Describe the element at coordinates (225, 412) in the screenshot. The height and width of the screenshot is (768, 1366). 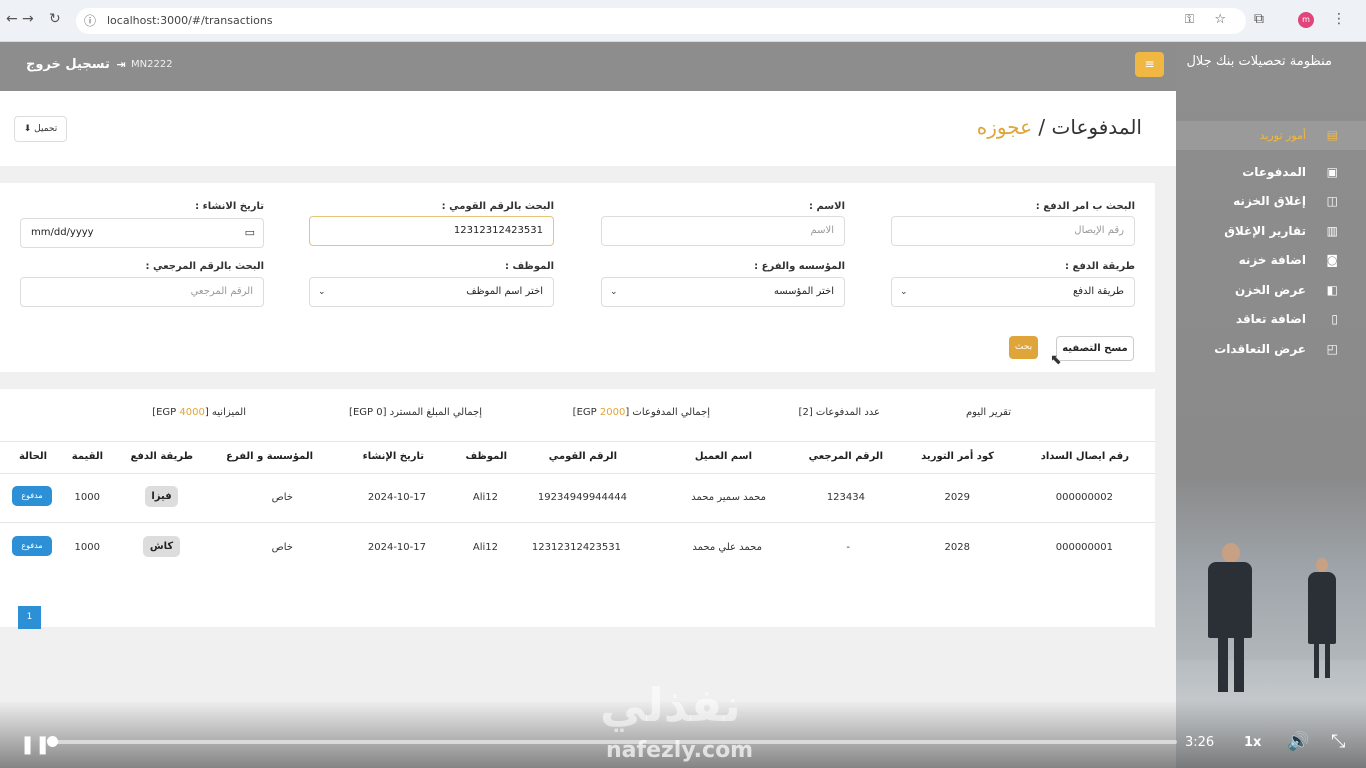
I see `budget-prefix: الميزانيه [` at that location.